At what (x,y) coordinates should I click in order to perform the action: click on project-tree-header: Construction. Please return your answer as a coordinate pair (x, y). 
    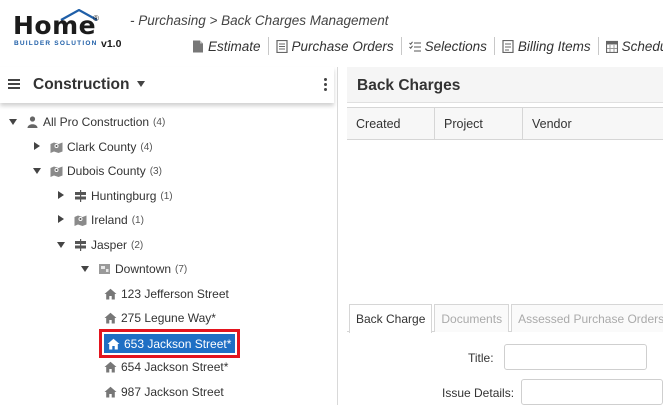
    Looking at the image, I should click on (167, 85).